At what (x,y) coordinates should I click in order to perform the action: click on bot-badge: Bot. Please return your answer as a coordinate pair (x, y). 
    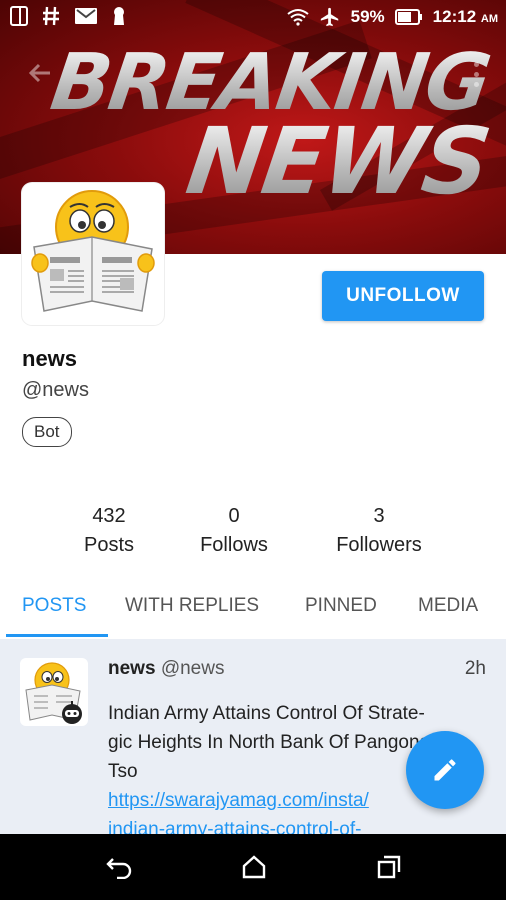
    Looking at the image, I should click on (47, 432).